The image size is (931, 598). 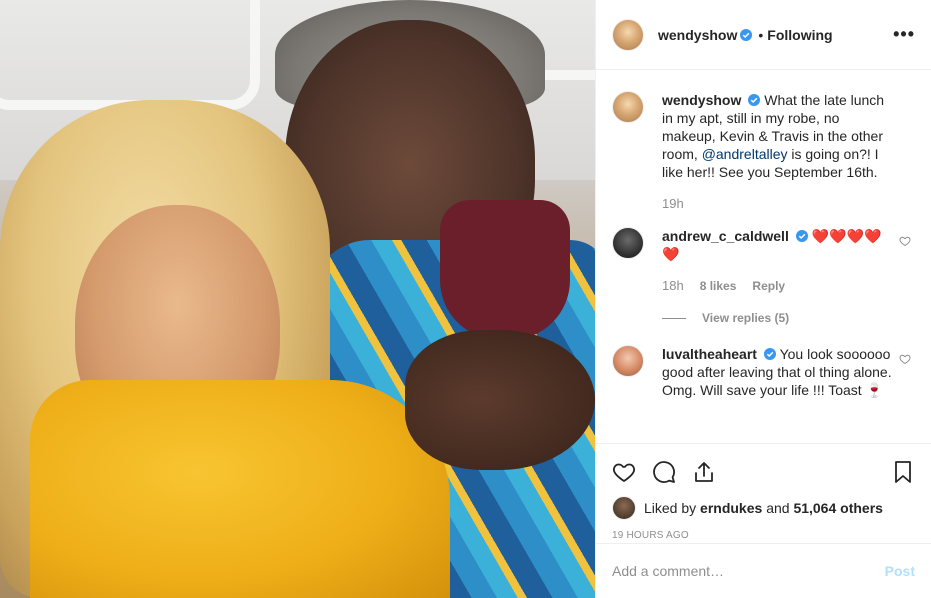 I want to click on photo-man-hand, so click(x=500, y=400).